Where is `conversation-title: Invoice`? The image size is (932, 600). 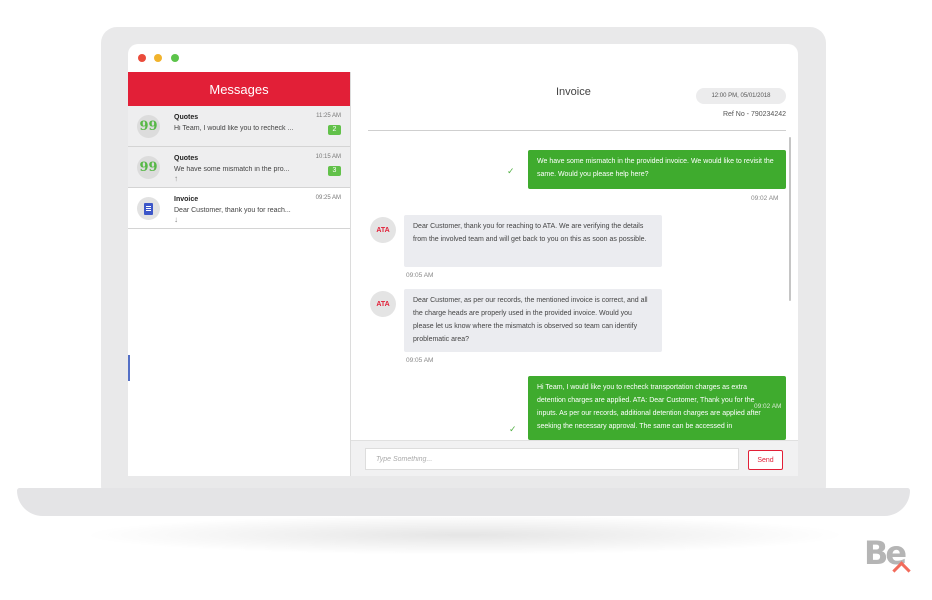
conversation-title: Invoice is located at coordinates (186, 199).